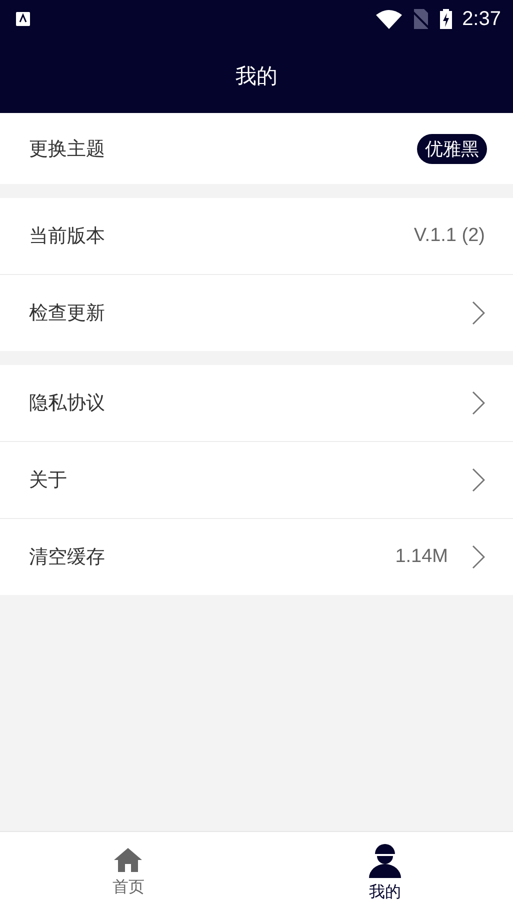 The width and height of the screenshot is (513, 912). What do you see at coordinates (481, 19) in the screenshot?
I see `status-time: 2:37` at bounding box center [481, 19].